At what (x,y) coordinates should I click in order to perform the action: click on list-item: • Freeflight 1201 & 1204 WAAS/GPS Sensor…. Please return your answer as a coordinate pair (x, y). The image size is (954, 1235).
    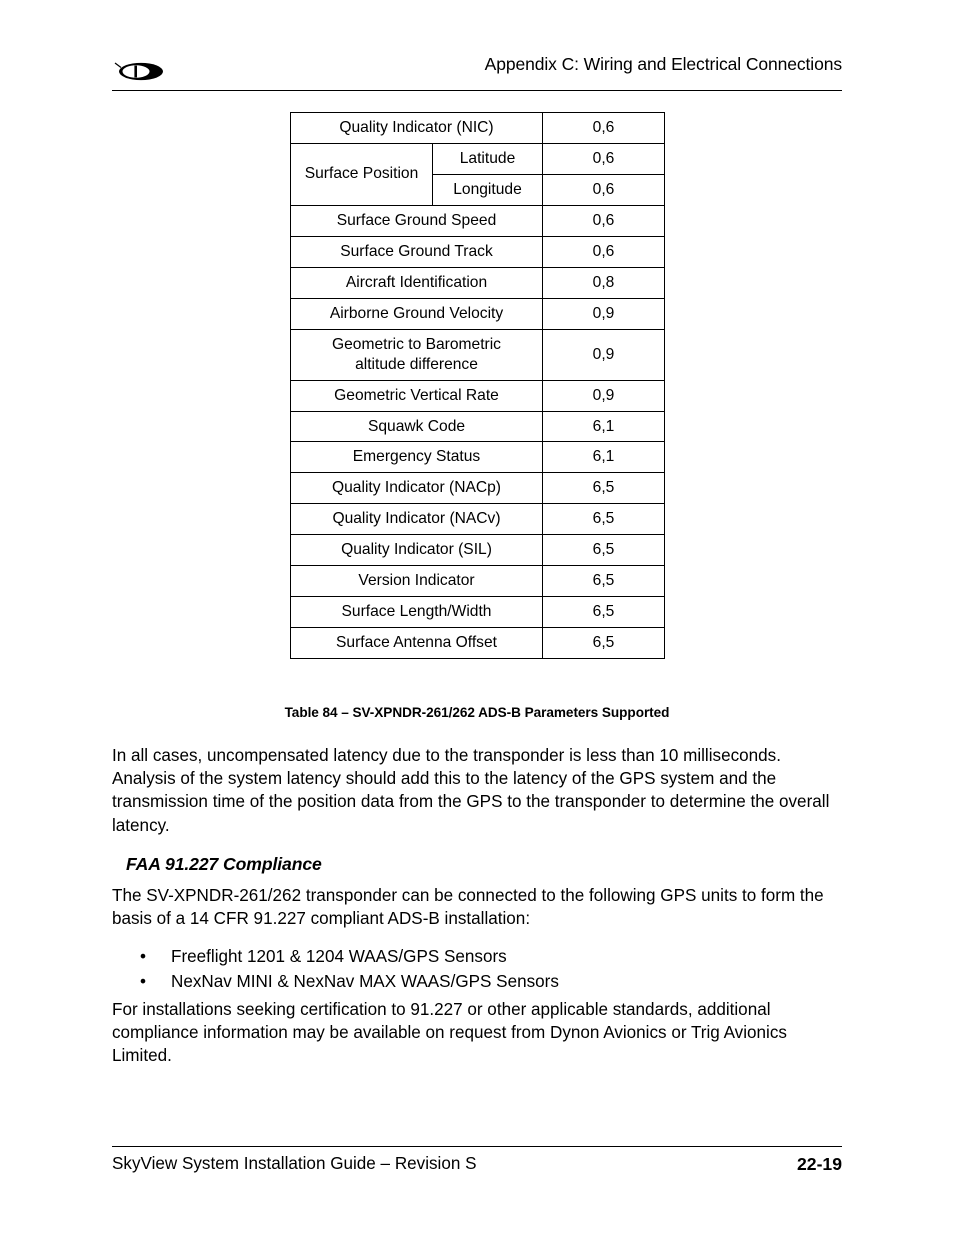
    Looking at the image, I should click on (477, 956).